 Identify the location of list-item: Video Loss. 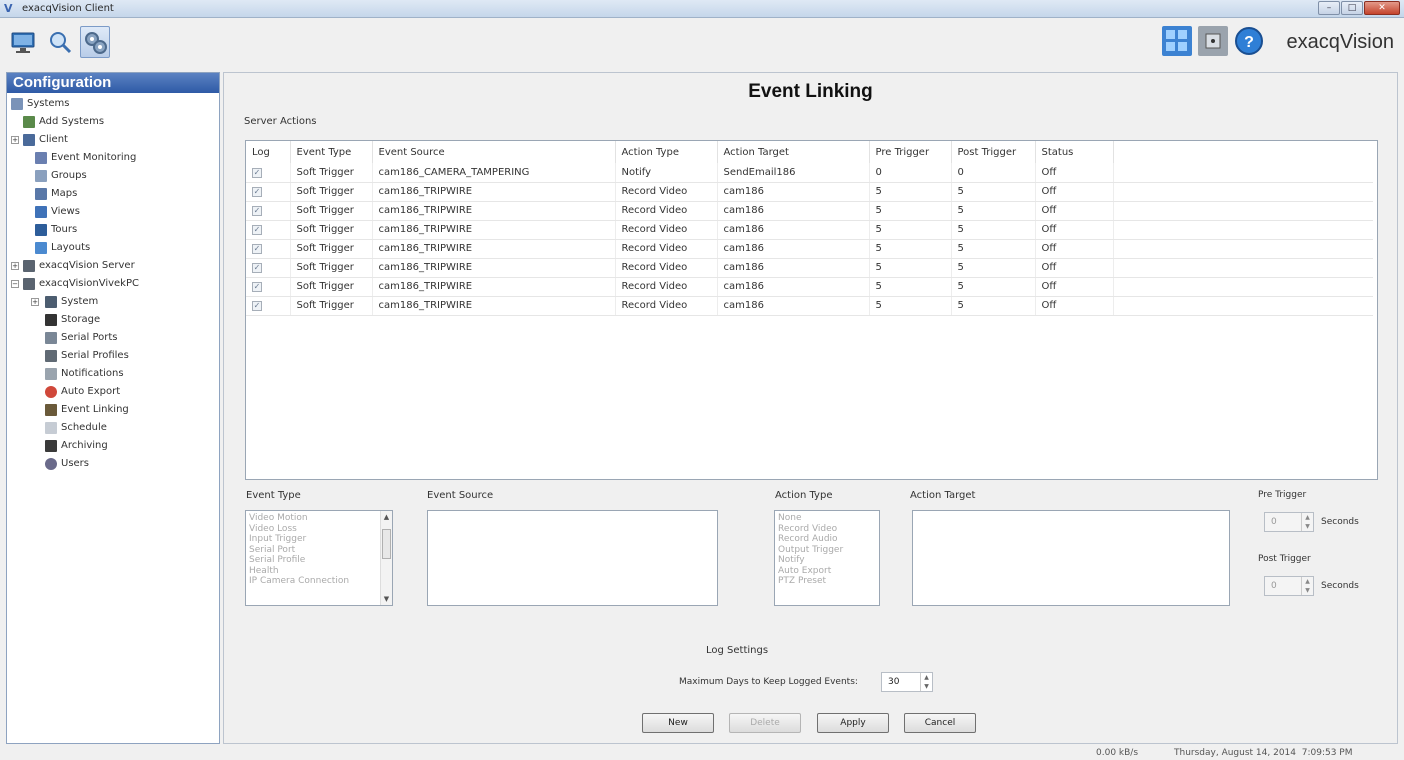
(319, 529).